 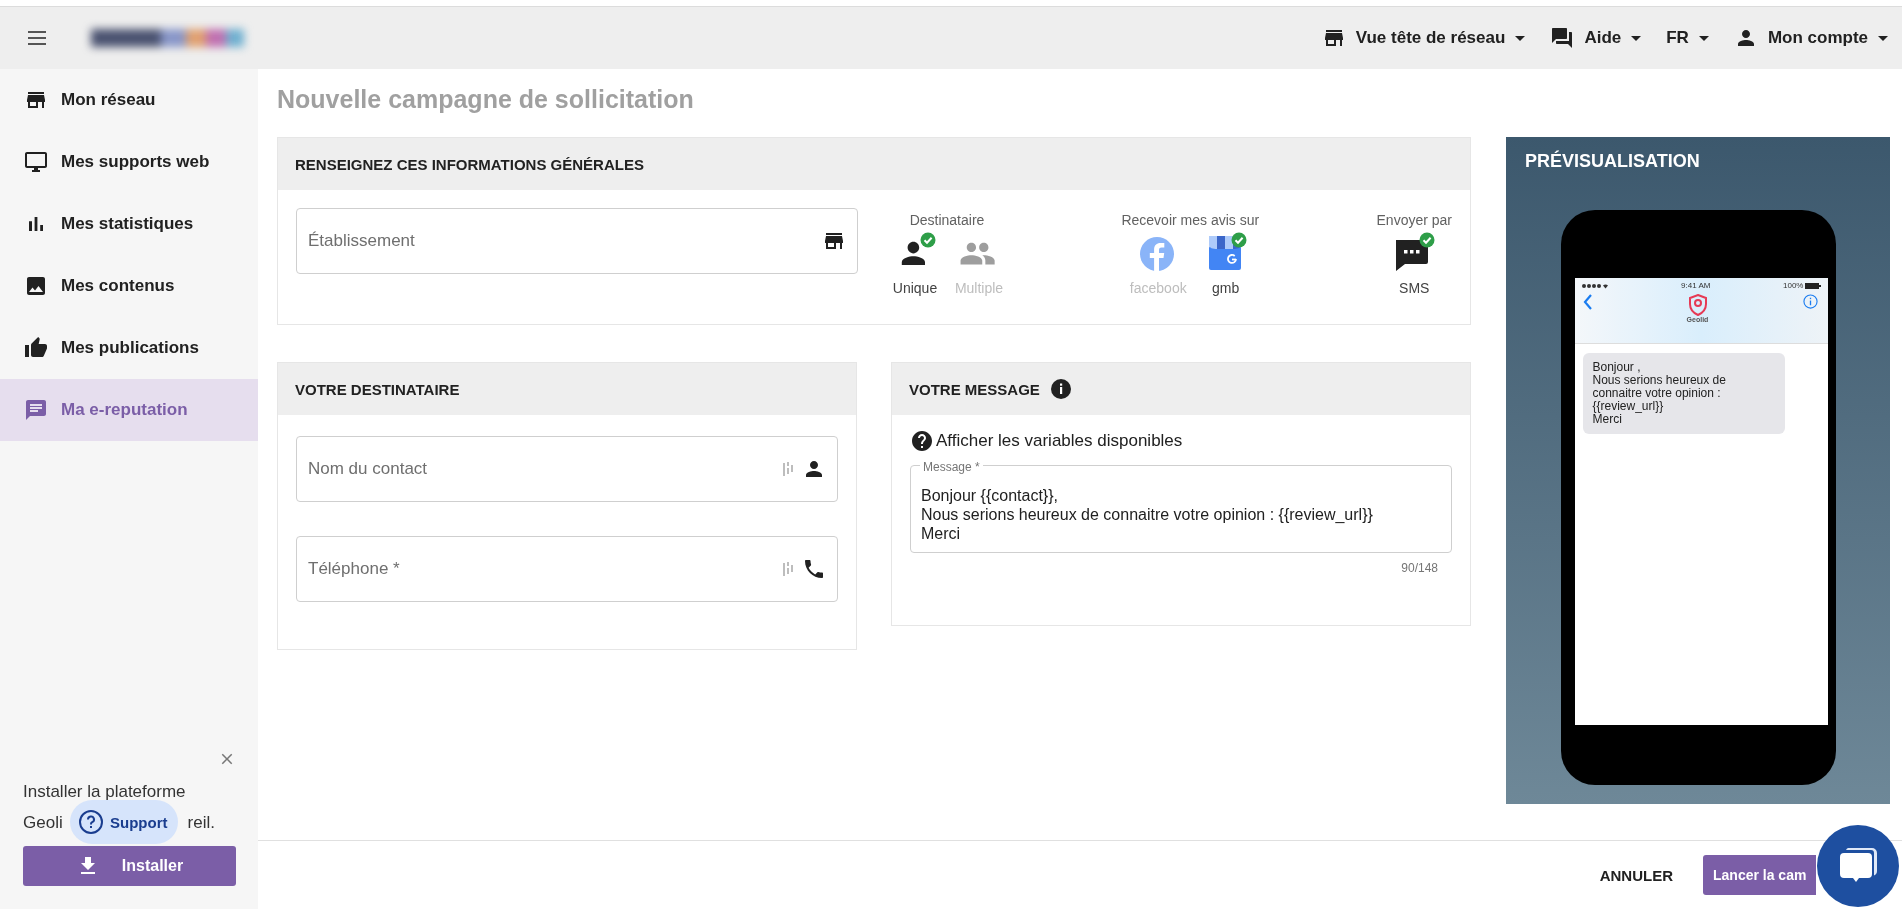 I want to click on card-heading: VOTRE MESSAGE, so click(x=974, y=389).